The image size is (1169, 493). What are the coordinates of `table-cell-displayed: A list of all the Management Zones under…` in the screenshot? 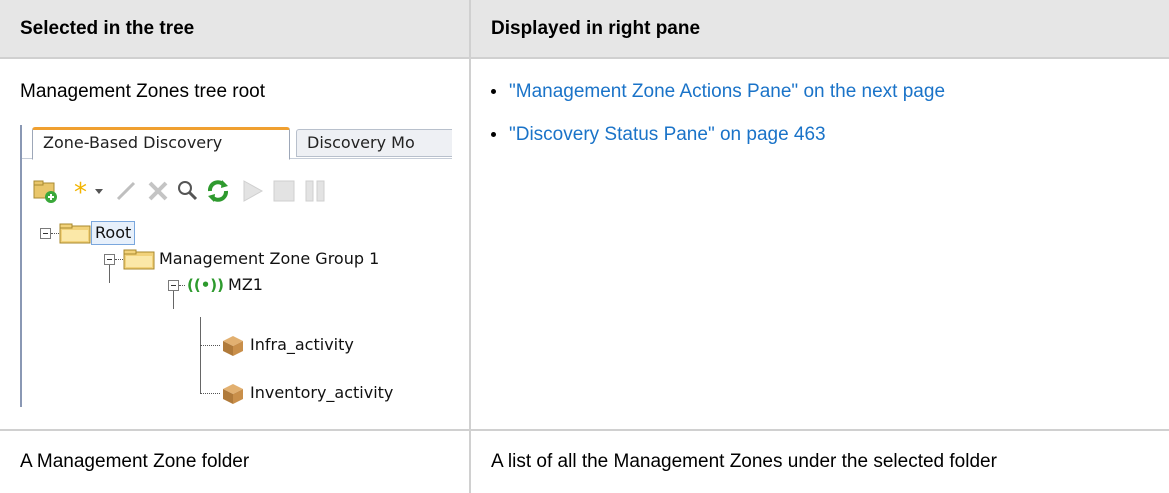 It's located at (819, 461).